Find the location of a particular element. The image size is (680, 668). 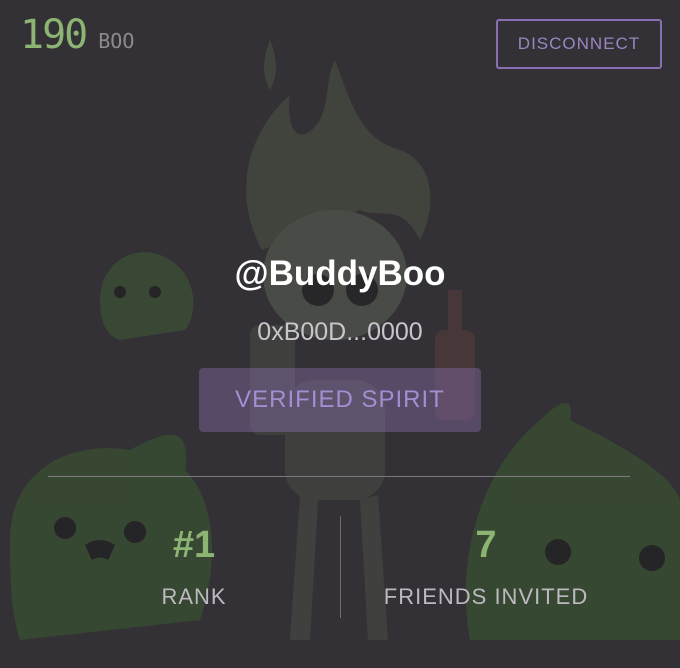

wallet-address: 0xB00D...0000 is located at coordinates (340, 332).